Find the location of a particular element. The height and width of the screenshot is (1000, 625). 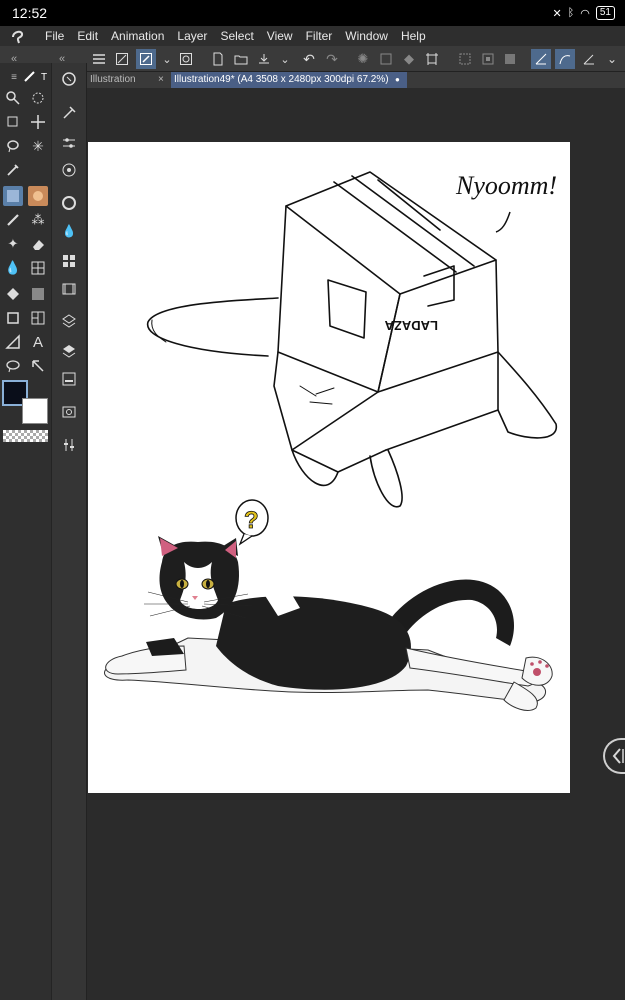

undo-icon: ↶ is located at coordinates (309, 59).